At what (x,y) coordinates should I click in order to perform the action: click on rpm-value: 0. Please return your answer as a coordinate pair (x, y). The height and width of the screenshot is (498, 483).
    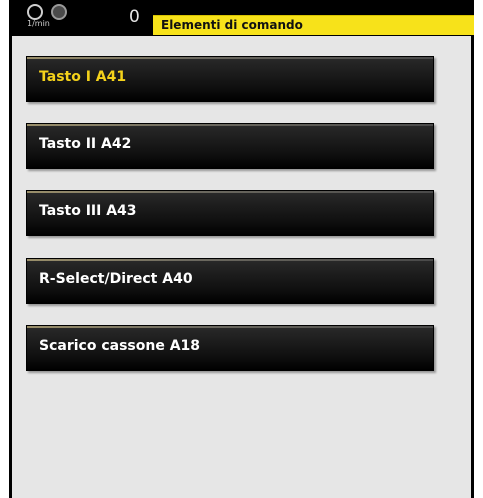
    Looking at the image, I should click on (134, 17).